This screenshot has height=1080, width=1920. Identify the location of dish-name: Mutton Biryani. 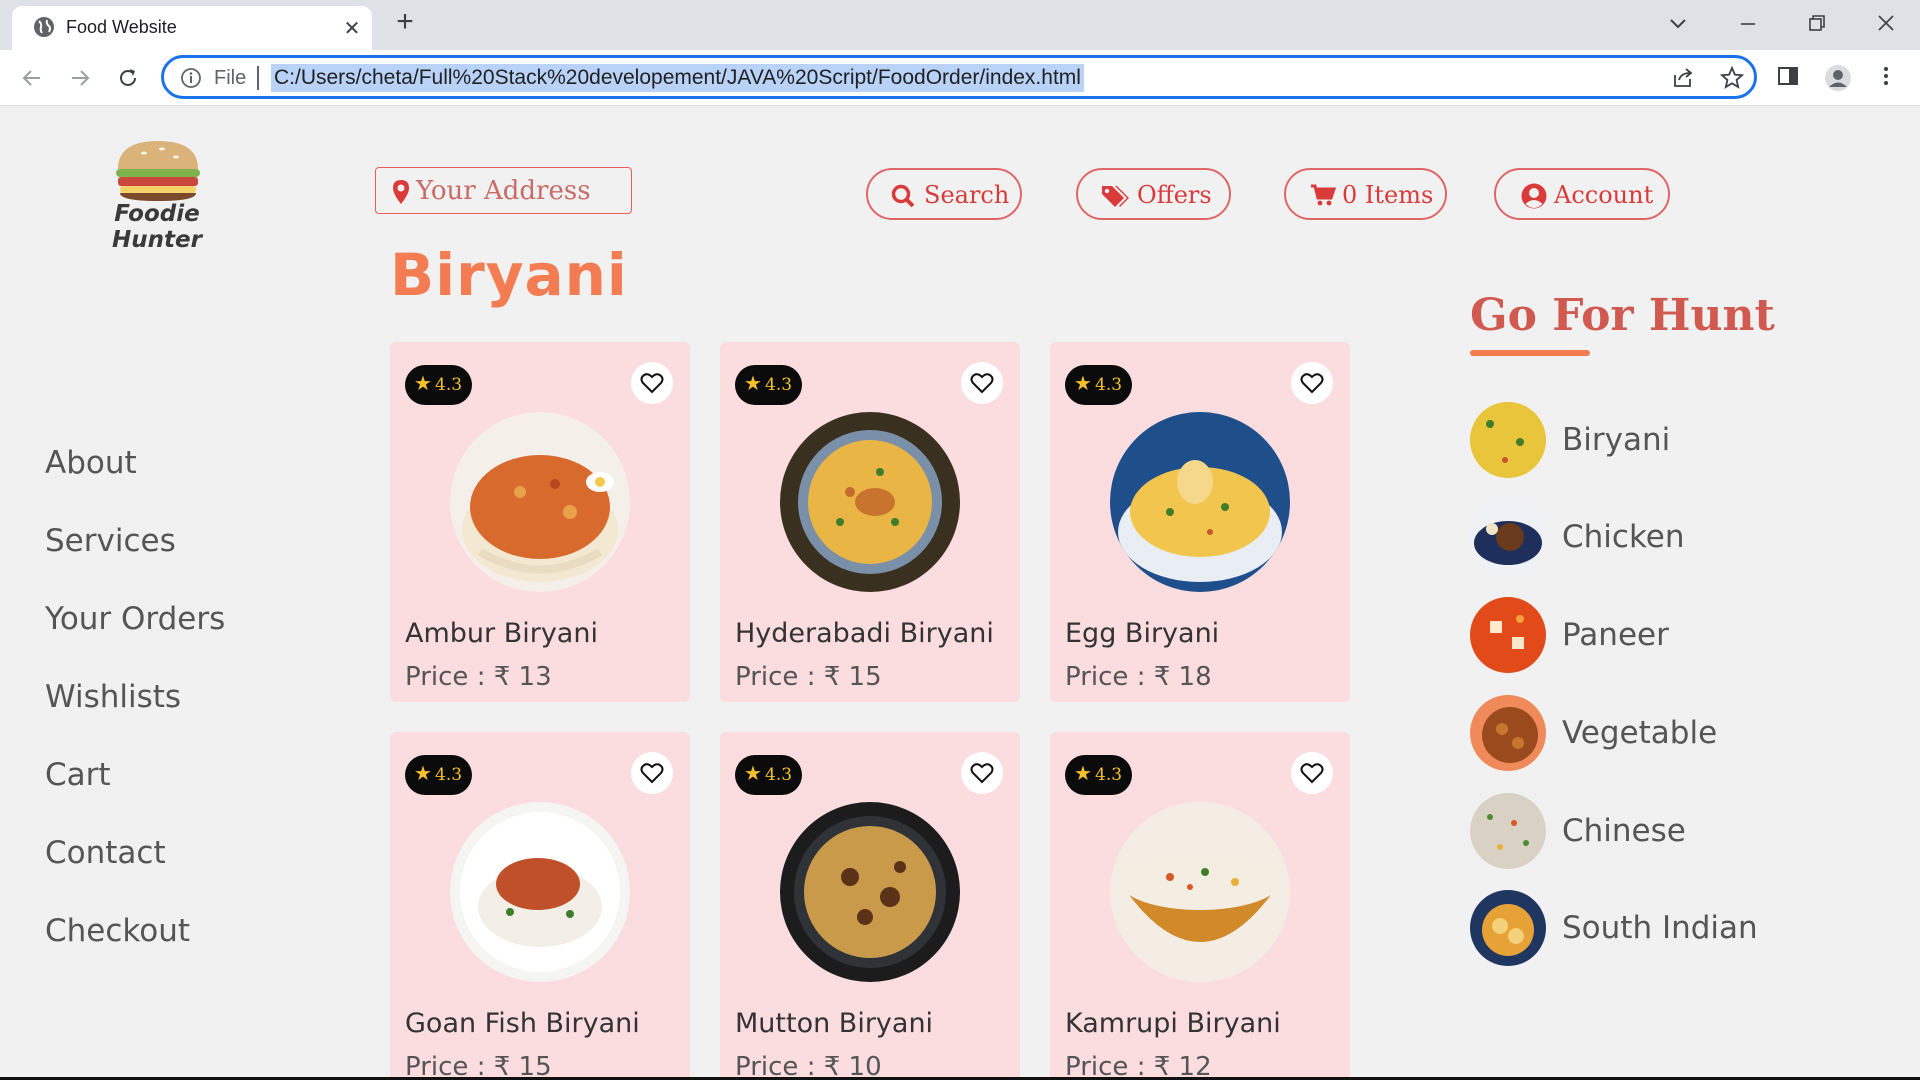
(834, 1023).